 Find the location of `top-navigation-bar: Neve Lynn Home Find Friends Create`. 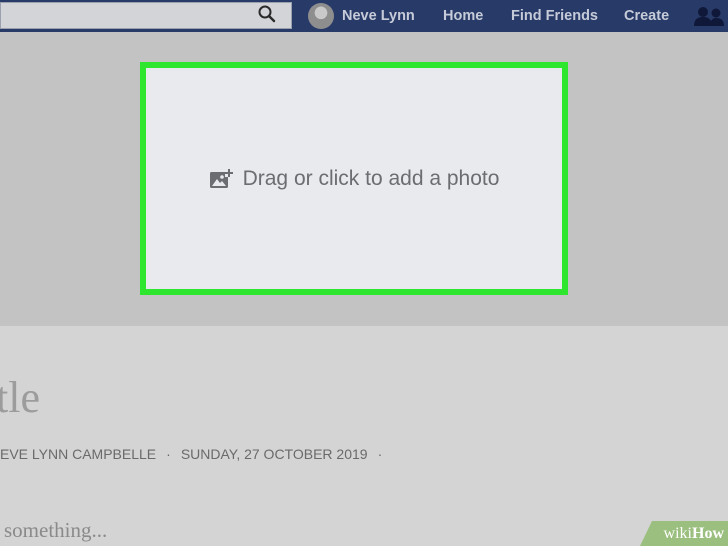

top-navigation-bar: Neve Lynn Home Find Friends Create is located at coordinates (364, 16).